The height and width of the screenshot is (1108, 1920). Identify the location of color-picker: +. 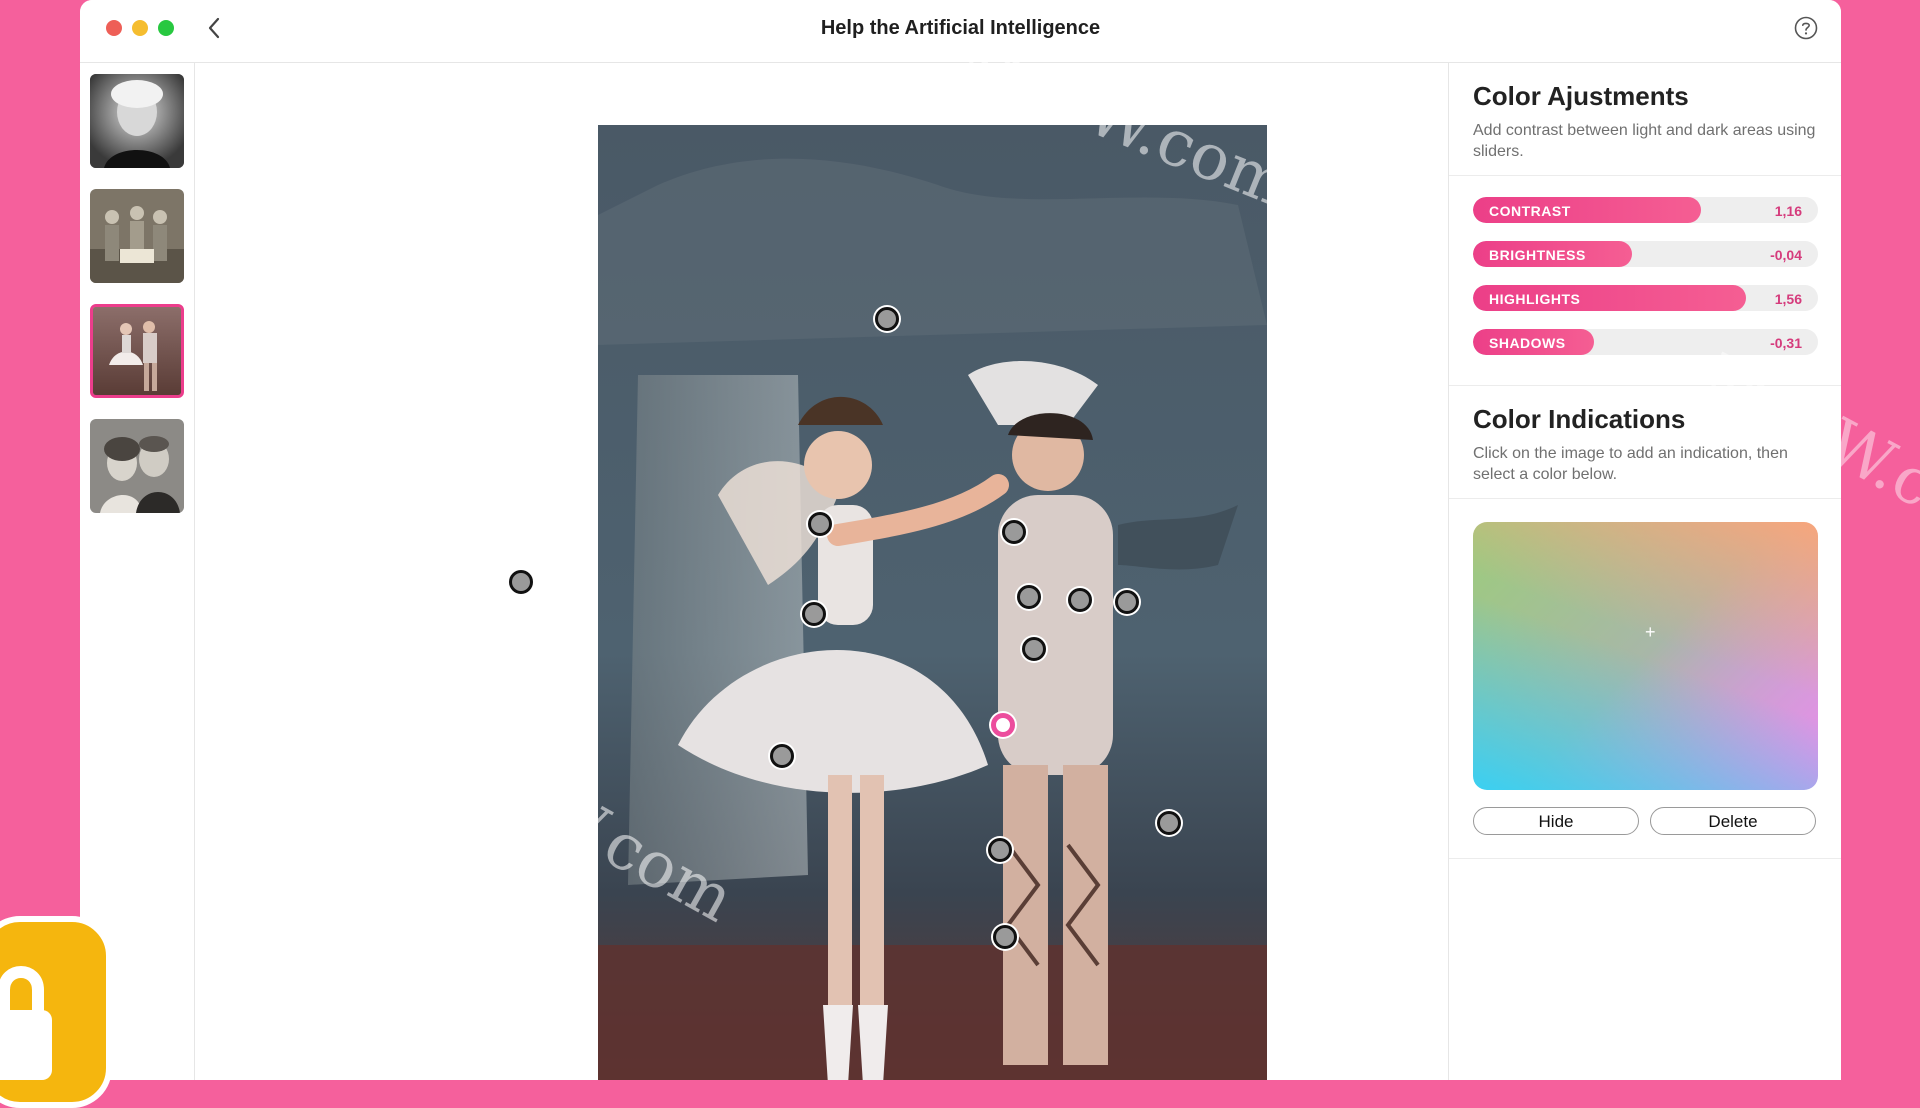
(1645, 656).